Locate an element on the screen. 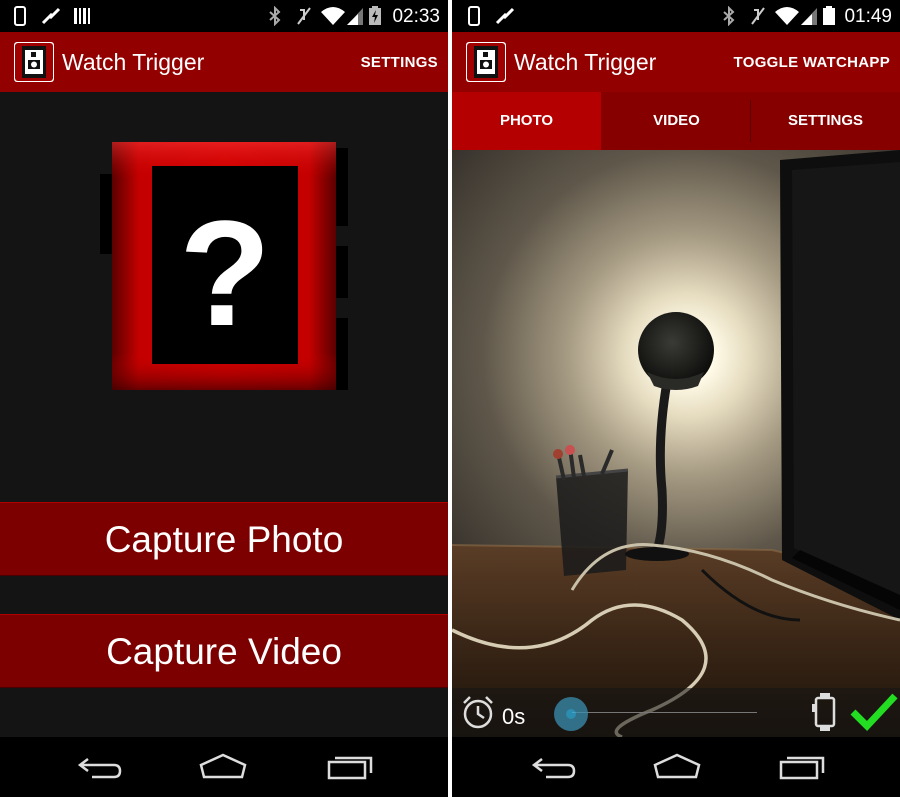  timer-value: 0s is located at coordinates (514, 716).